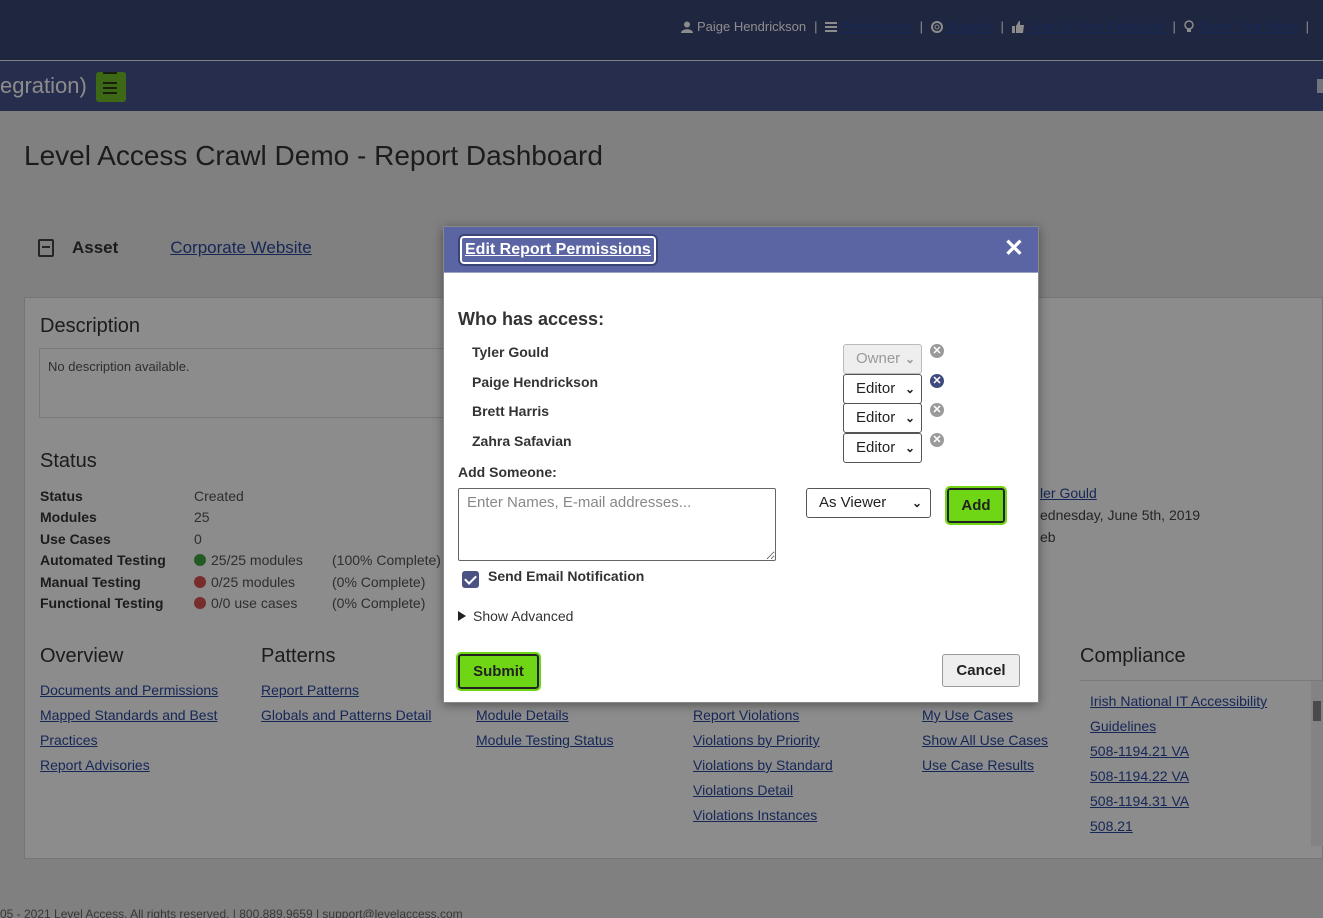 This screenshot has height=918, width=1323. I want to click on close-icon: ✕, so click(1014, 249).